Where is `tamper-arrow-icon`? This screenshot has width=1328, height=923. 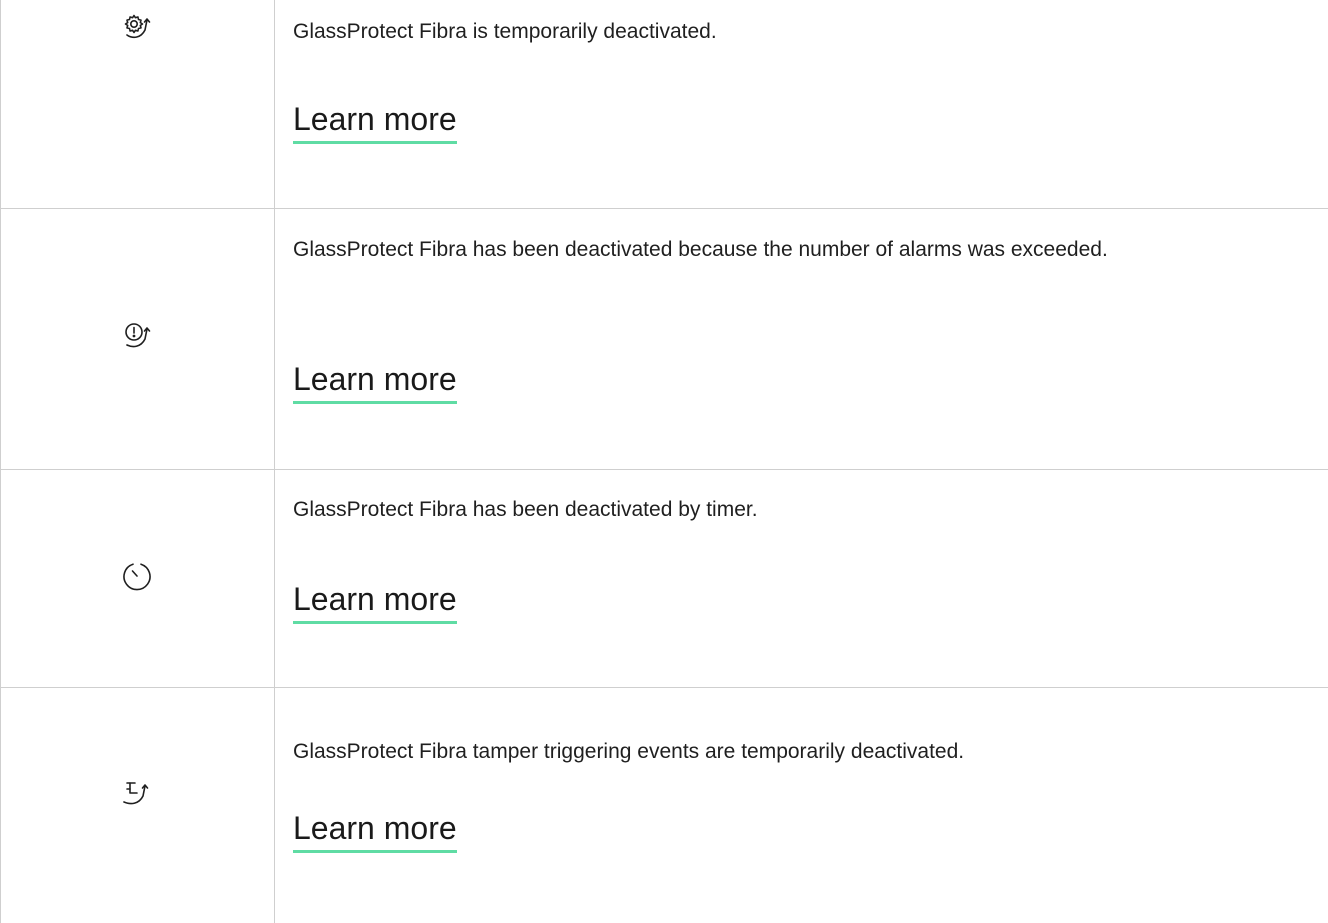
tamper-arrow-icon is located at coordinates (137, 792).